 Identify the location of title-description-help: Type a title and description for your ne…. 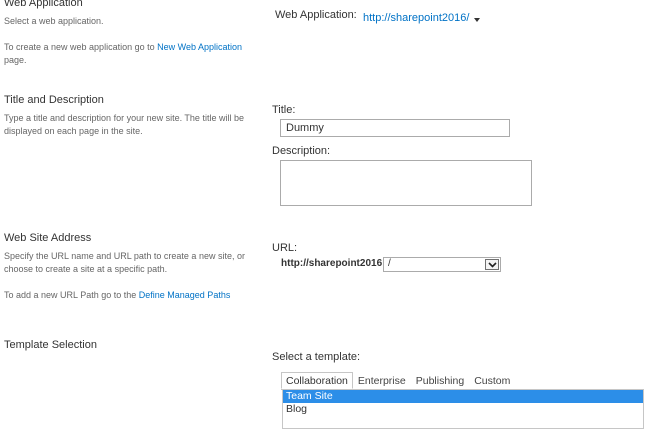
(124, 124).